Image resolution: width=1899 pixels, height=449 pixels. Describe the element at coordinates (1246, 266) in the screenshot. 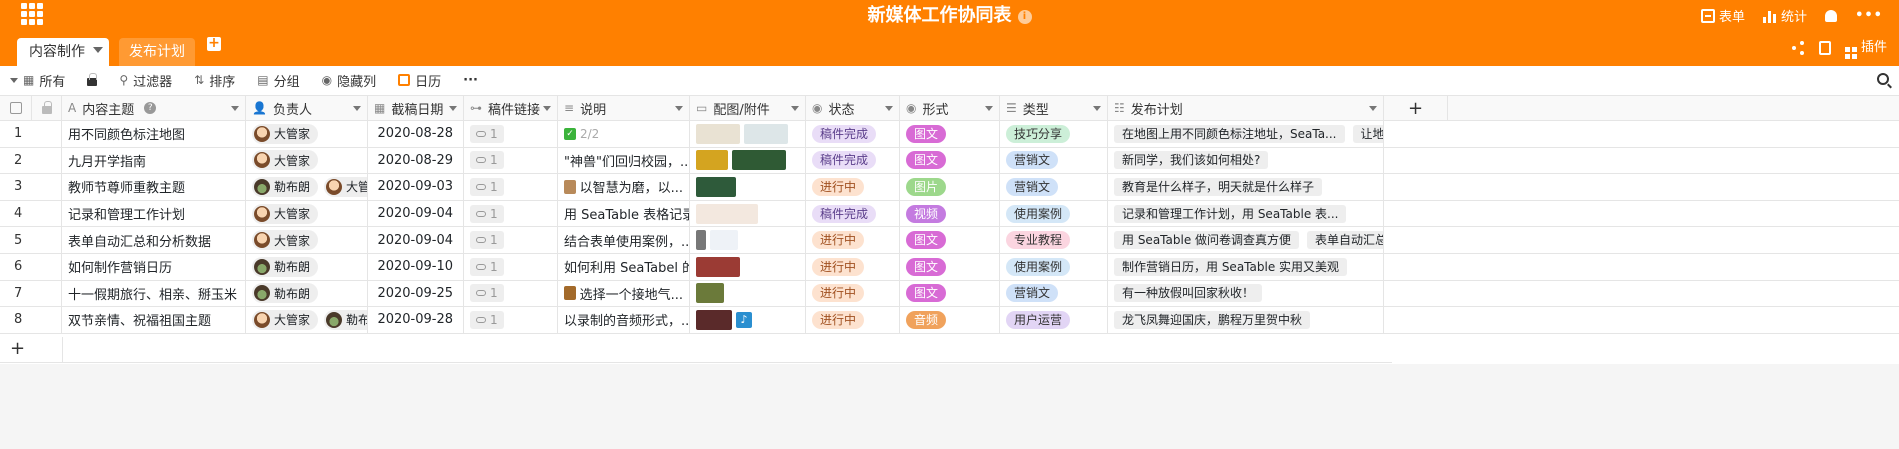

I see `plan-cell: 制作营销日历，用 SeaTable 实用又美观` at that location.